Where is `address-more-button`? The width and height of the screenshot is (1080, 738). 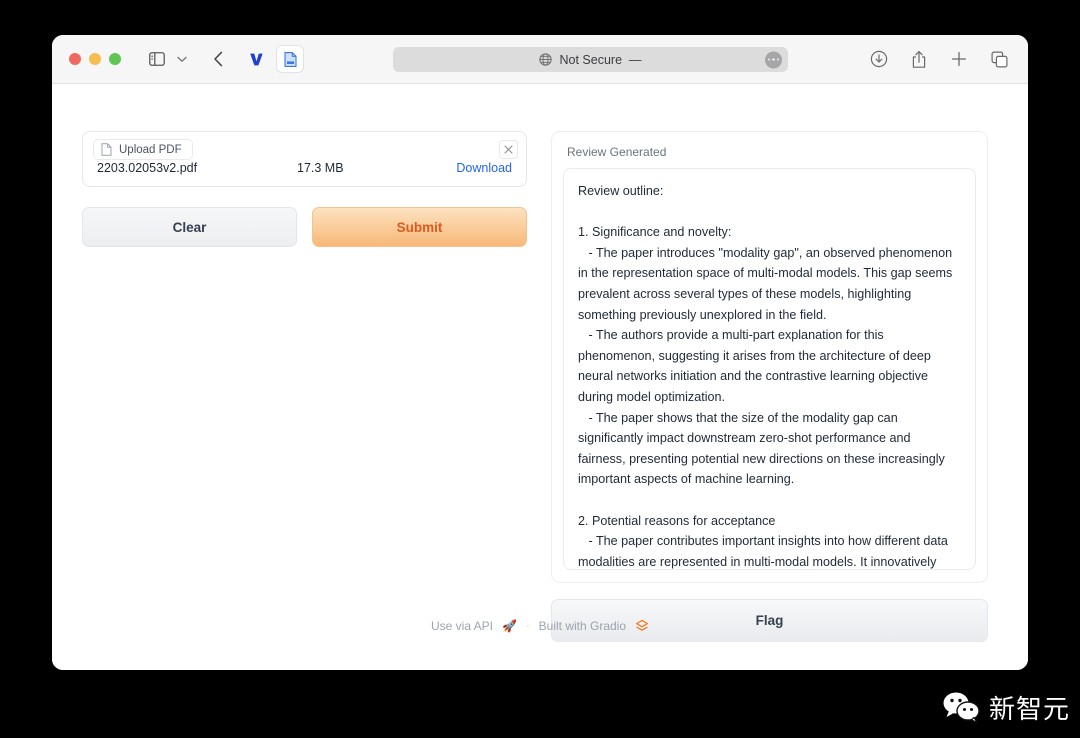
address-more-button is located at coordinates (773, 59).